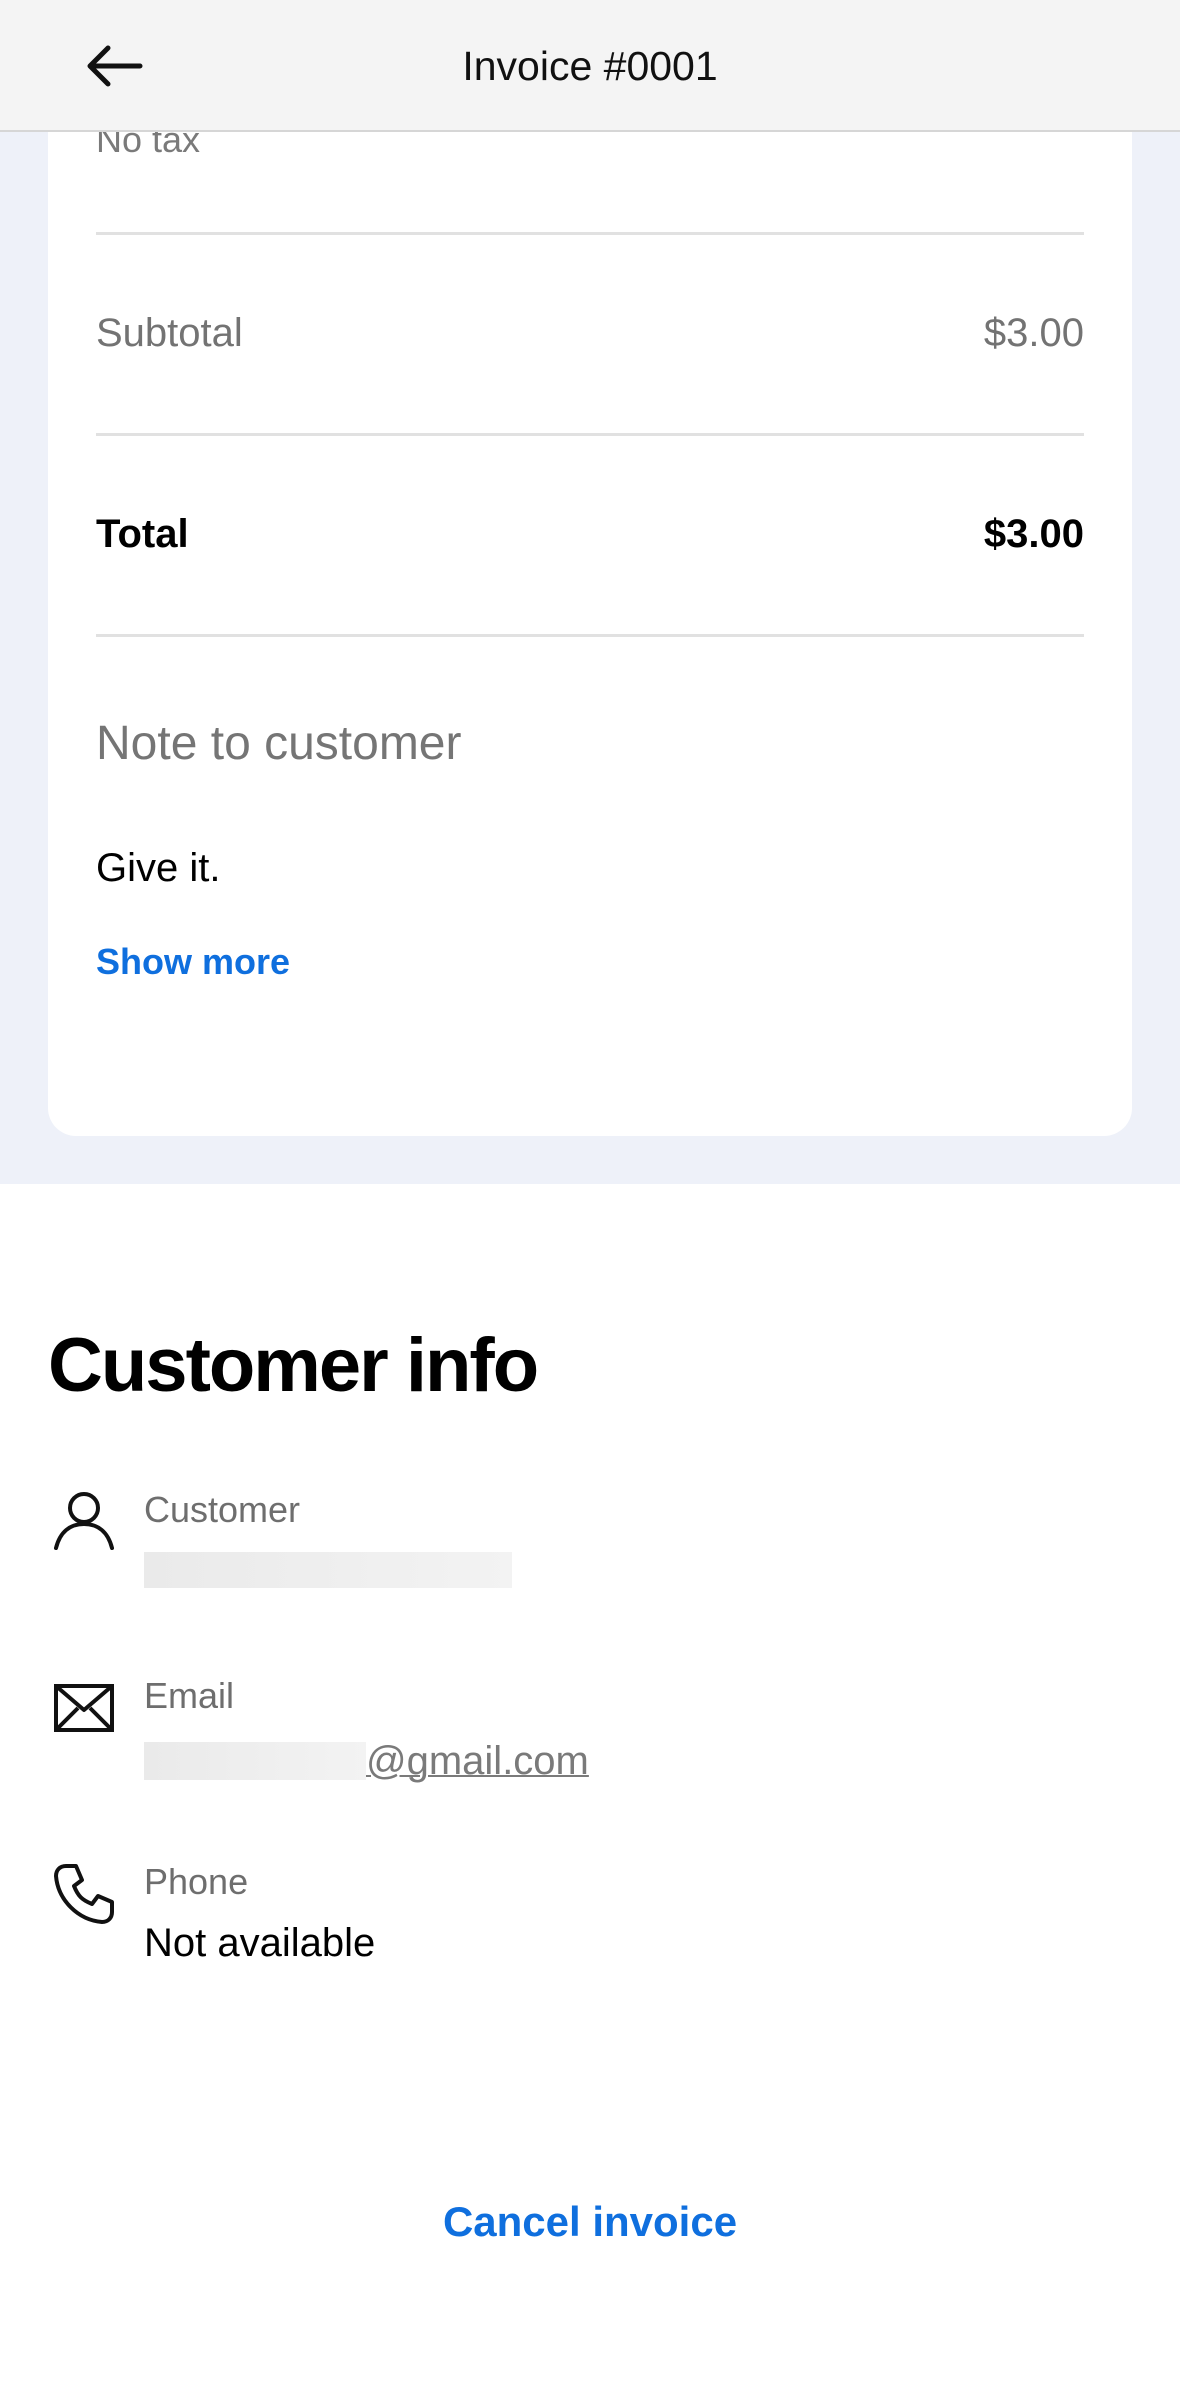 Image resolution: width=1180 pixels, height=2396 pixels. What do you see at coordinates (142, 534) in the screenshot?
I see `total-label: Total` at bounding box center [142, 534].